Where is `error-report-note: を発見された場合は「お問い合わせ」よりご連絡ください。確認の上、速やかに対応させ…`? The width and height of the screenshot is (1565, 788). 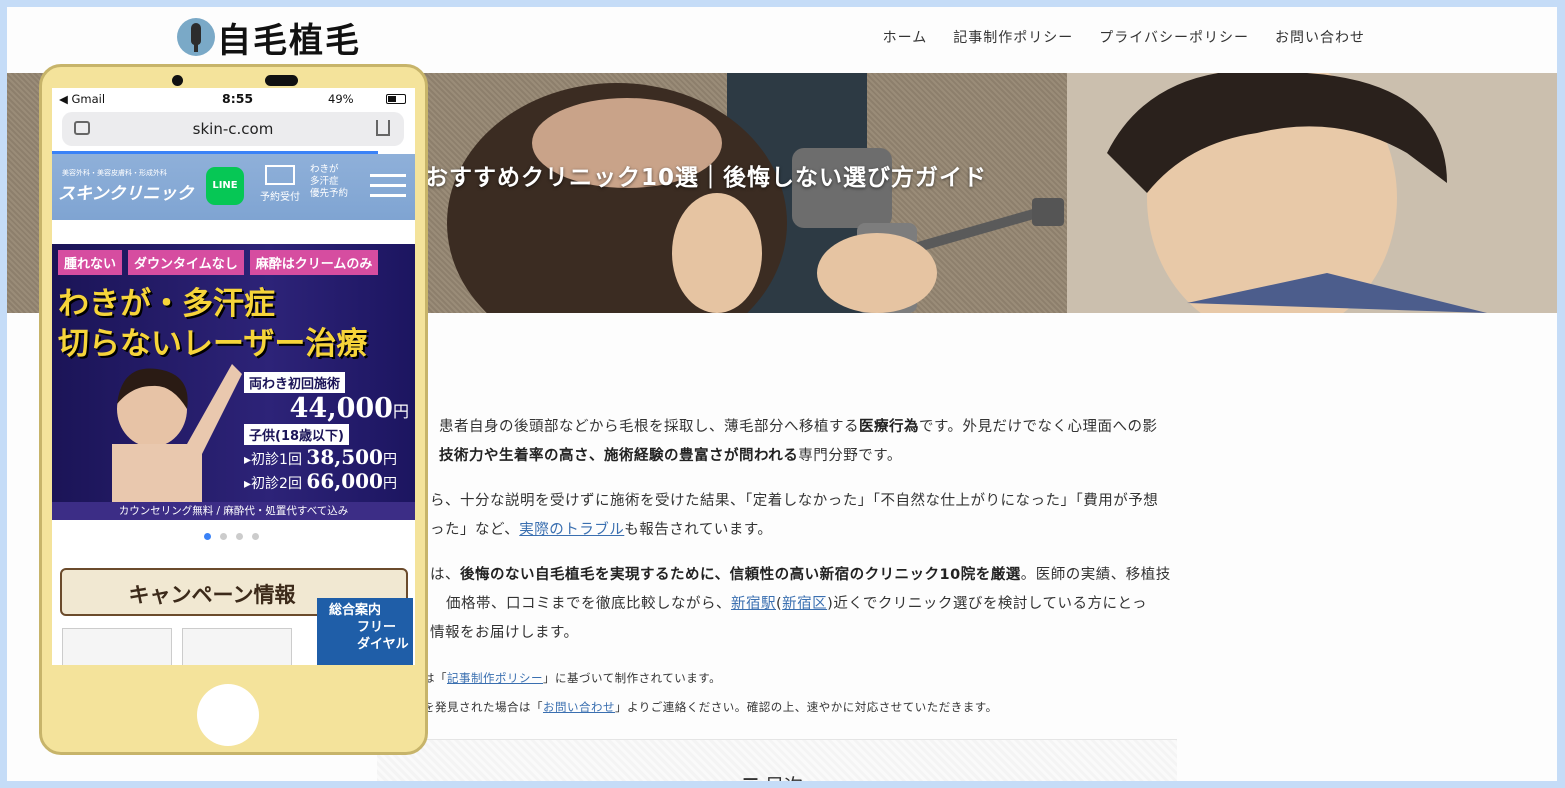
error-report-note: を発見された場合は「お問い合わせ」よりご連絡ください。確認の上、速やかに対応させ… is located at coordinates (710, 707).